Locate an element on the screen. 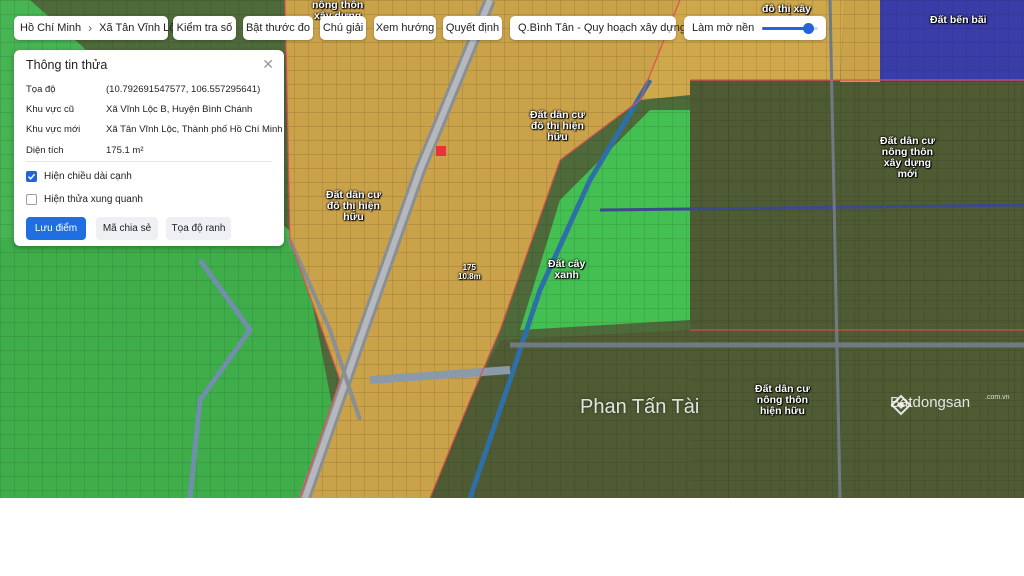  field-key: Tọa độ is located at coordinates (41, 89).